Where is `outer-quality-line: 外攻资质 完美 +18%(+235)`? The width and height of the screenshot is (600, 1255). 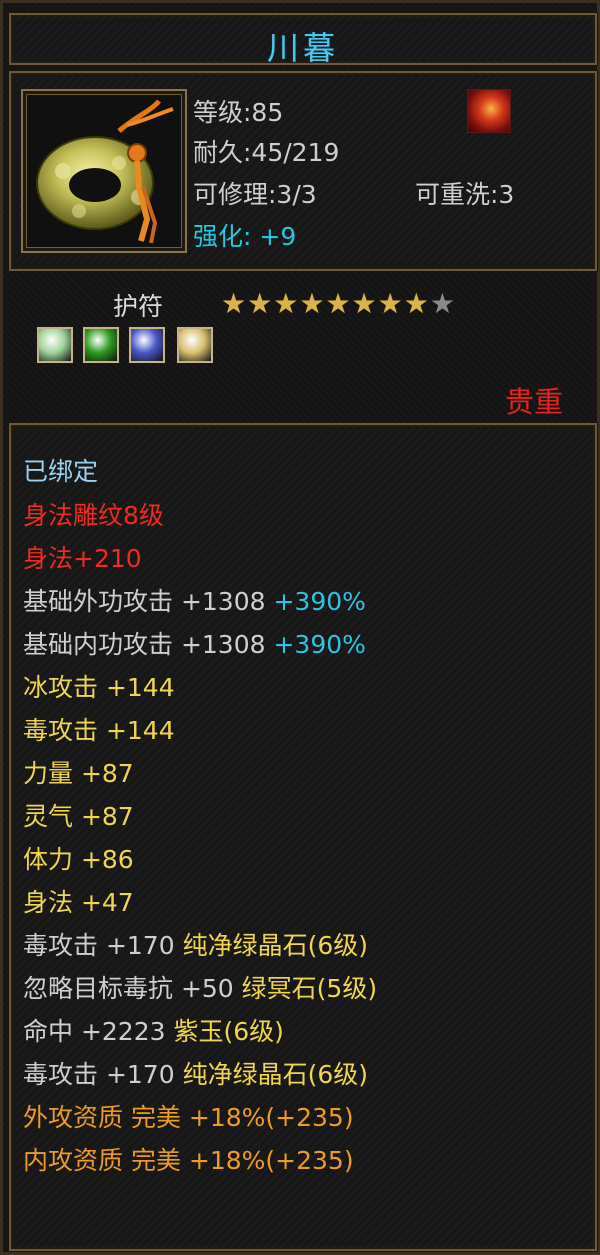 outer-quality-line: 外攻资质 完美 +18%(+235) is located at coordinates (188, 1117).